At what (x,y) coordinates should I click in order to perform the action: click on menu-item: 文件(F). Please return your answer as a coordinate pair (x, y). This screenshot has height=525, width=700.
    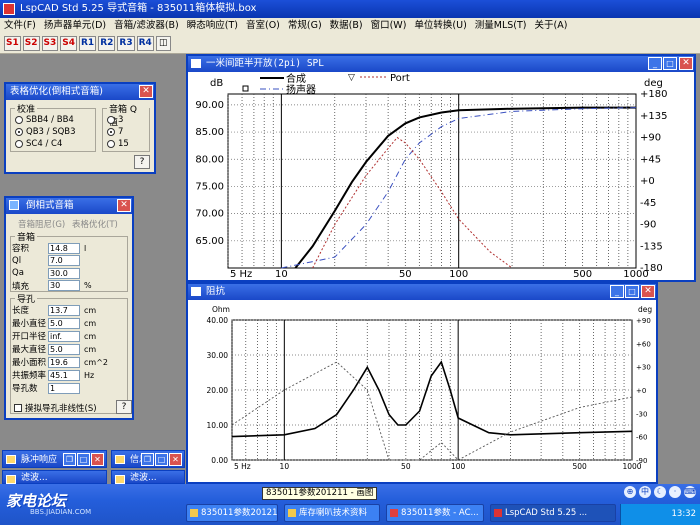
    Looking at the image, I should click on (20, 26).